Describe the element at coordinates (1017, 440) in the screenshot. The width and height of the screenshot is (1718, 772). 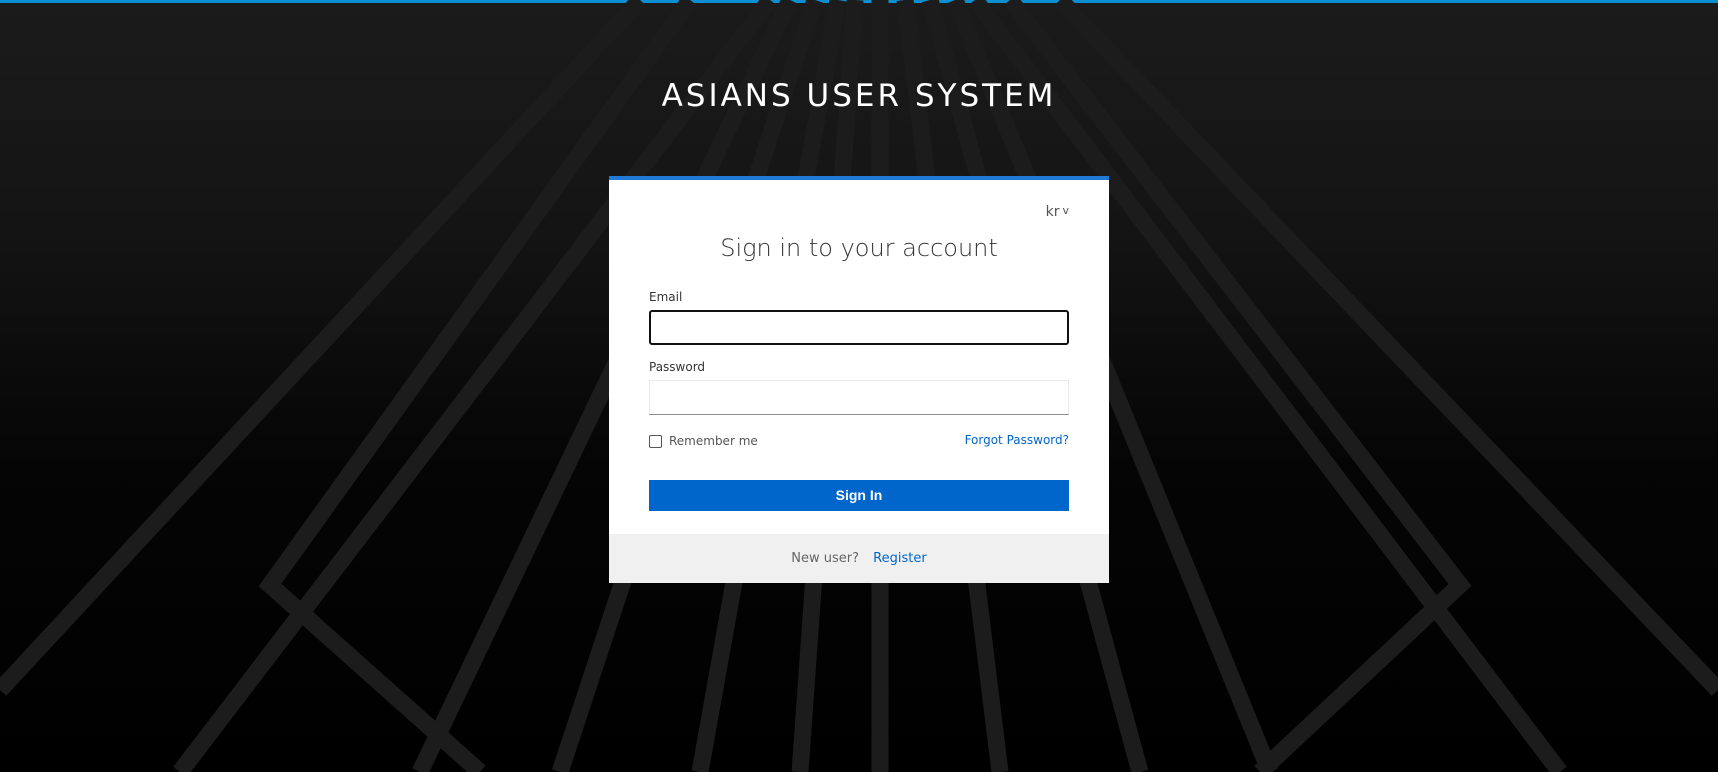
I see `forgot-password-link: Forgot Password?` at that location.